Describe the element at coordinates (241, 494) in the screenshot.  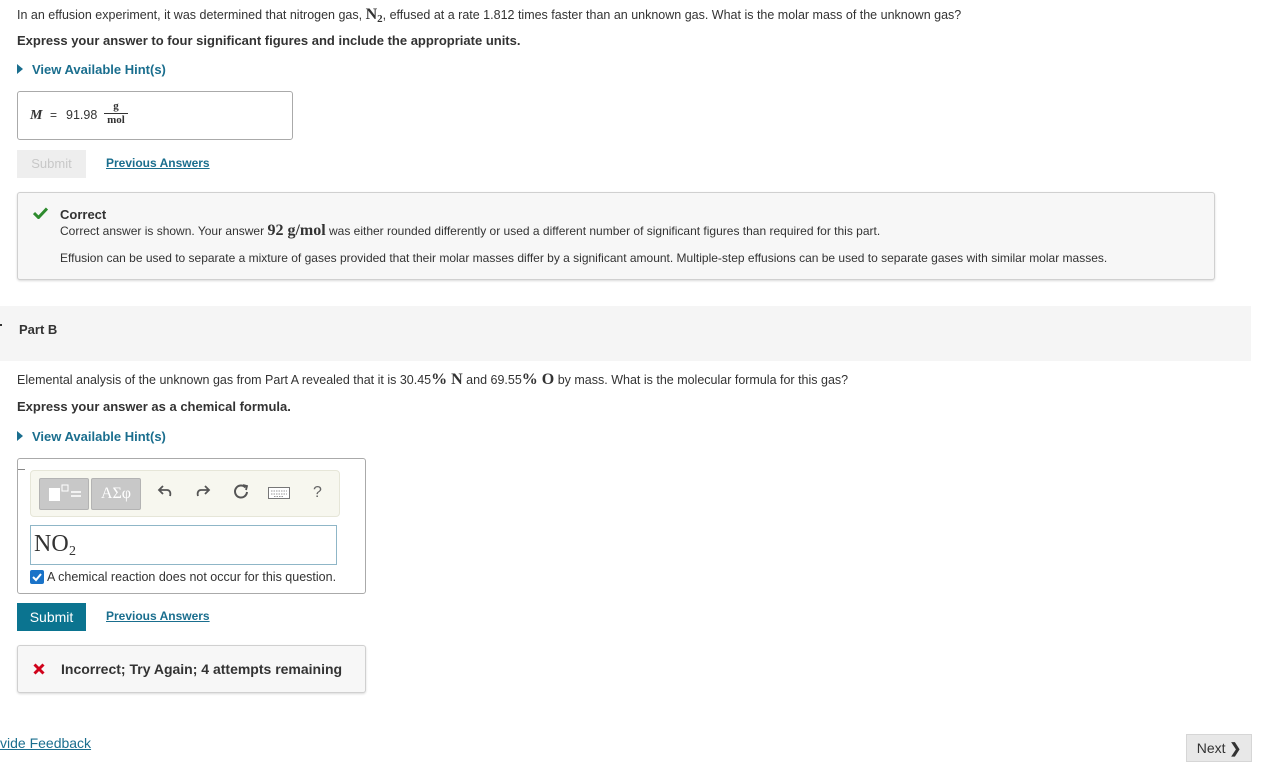
I see `reset-icon` at that location.